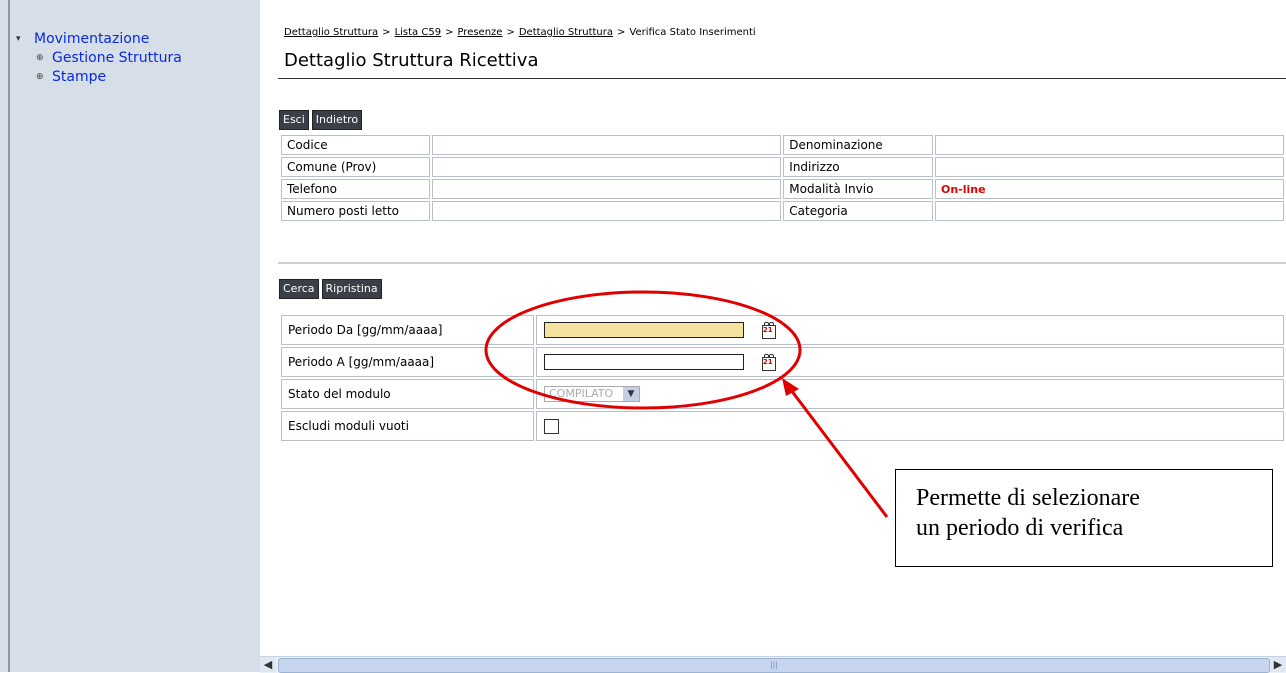 The height and width of the screenshot is (673, 1286). I want to click on telefono-label: Telefono, so click(356, 189).